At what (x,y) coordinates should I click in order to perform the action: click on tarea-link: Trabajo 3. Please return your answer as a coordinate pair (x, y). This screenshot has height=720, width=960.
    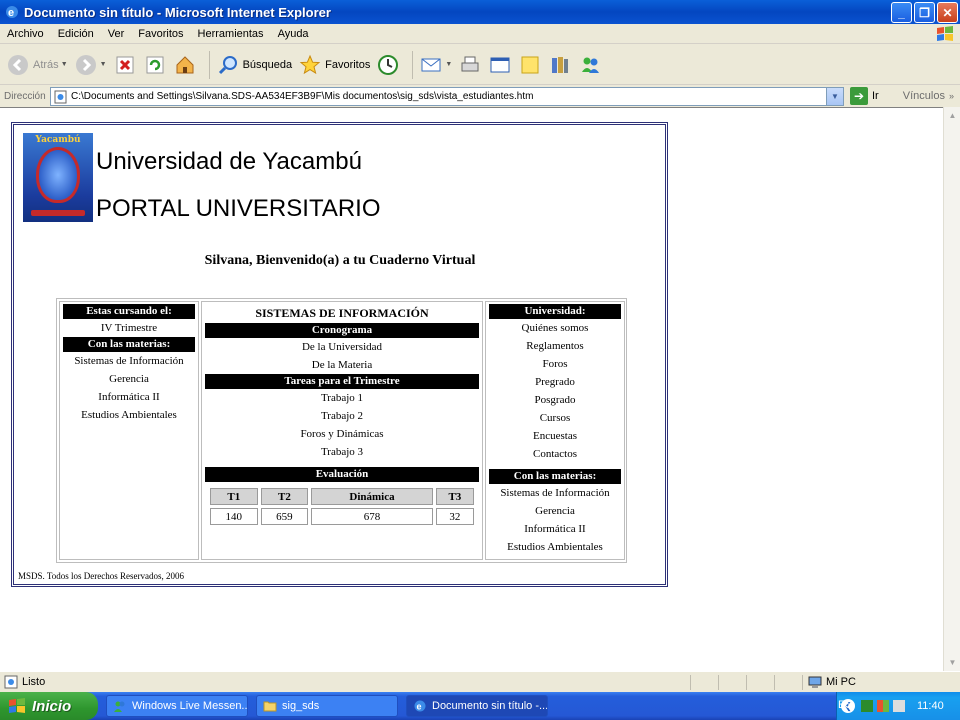
    Looking at the image, I should click on (342, 452).